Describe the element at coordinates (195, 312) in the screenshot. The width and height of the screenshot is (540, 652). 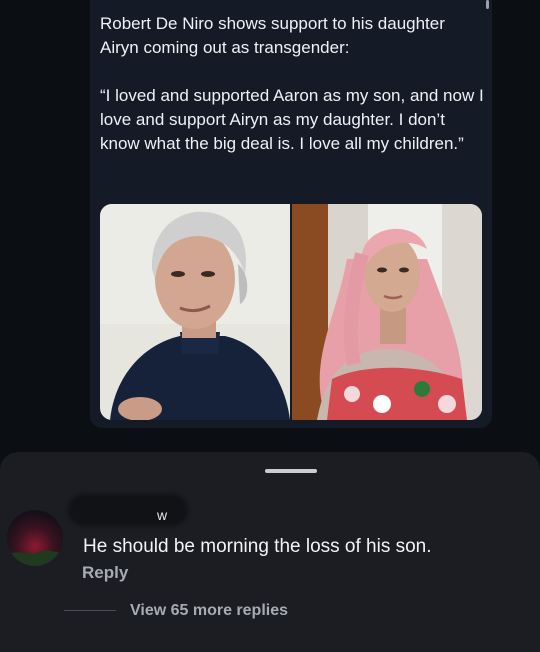
I see `man-portrait-photo` at that location.